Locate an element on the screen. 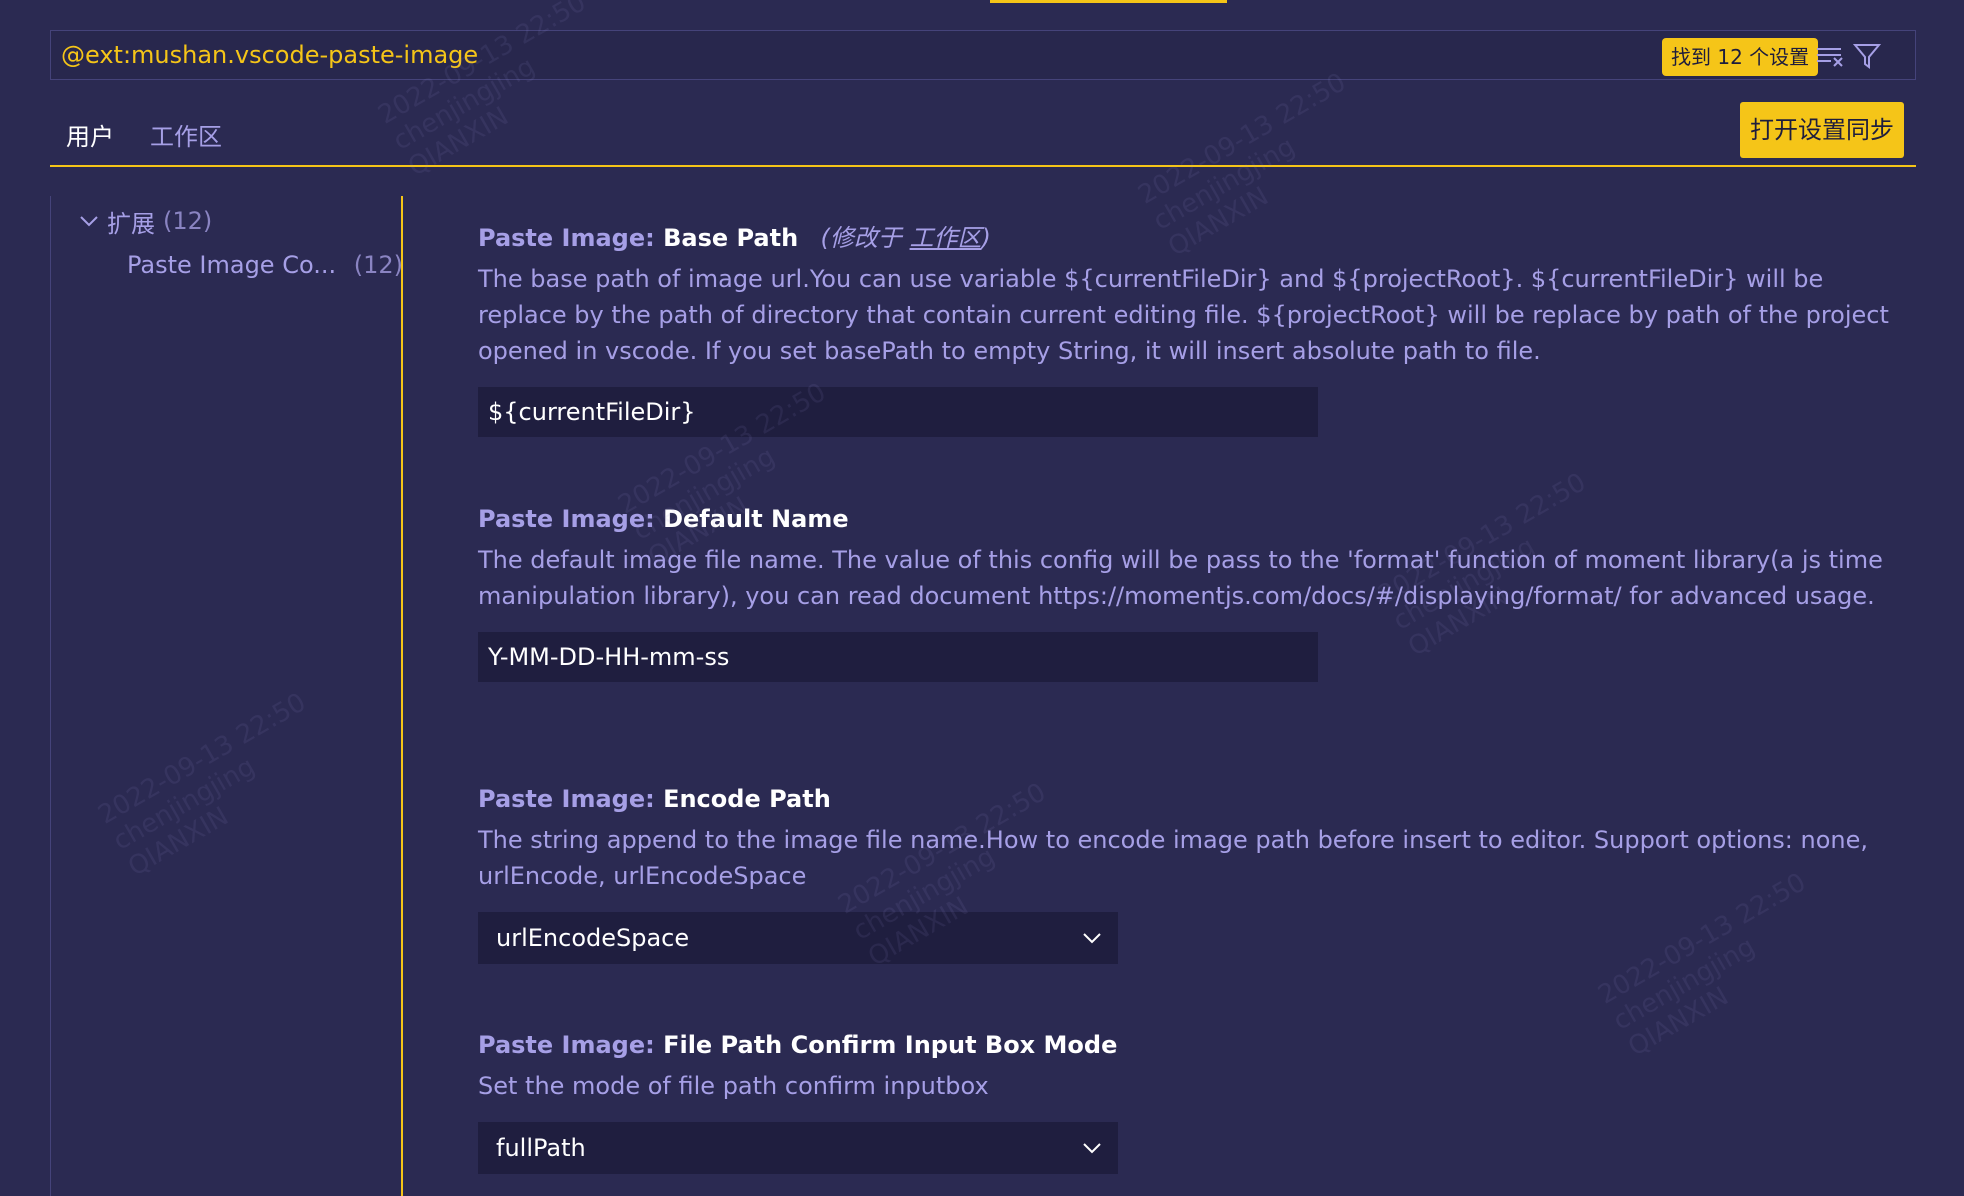  toc-item-paste-image: Paste Image Co... (12) is located at coordinates (265, 265).